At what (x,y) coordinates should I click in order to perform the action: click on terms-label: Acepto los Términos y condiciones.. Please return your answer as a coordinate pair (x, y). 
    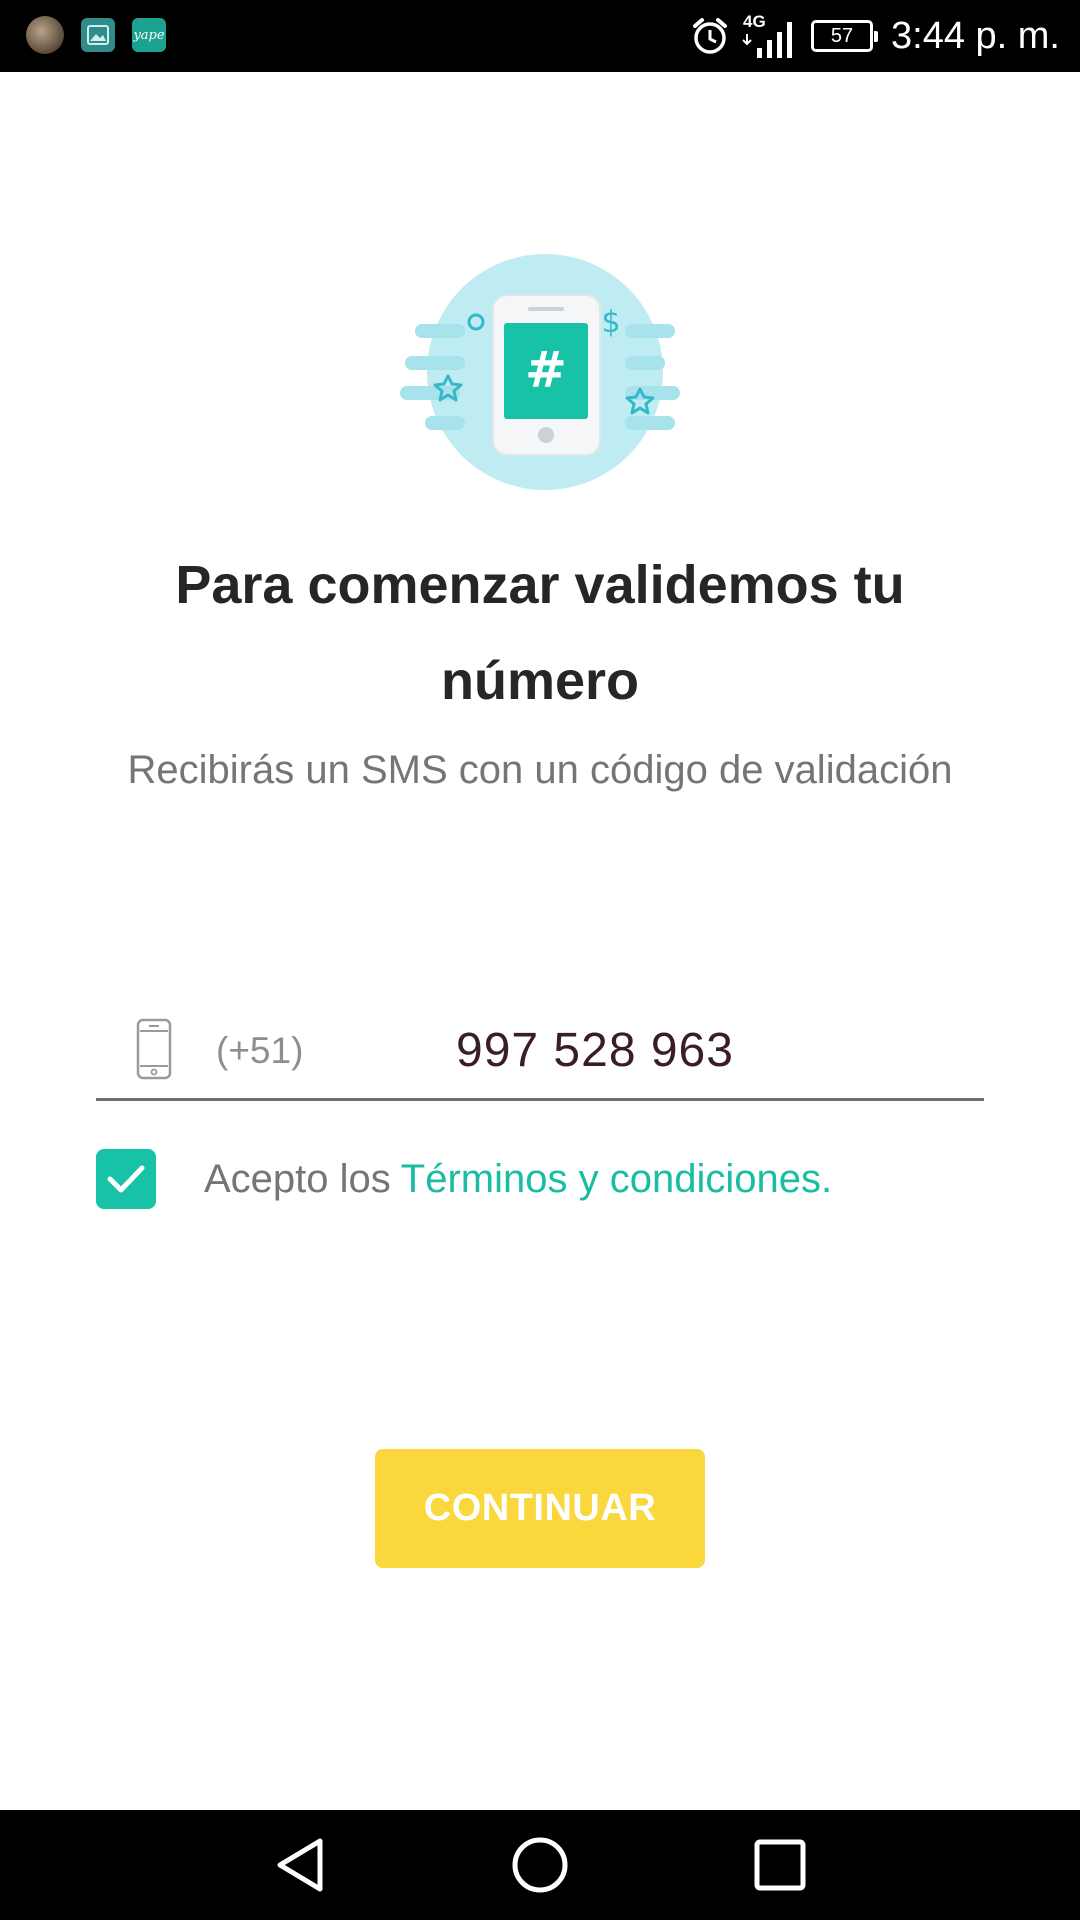
    Looking at the image, I should click on (518, 1179).